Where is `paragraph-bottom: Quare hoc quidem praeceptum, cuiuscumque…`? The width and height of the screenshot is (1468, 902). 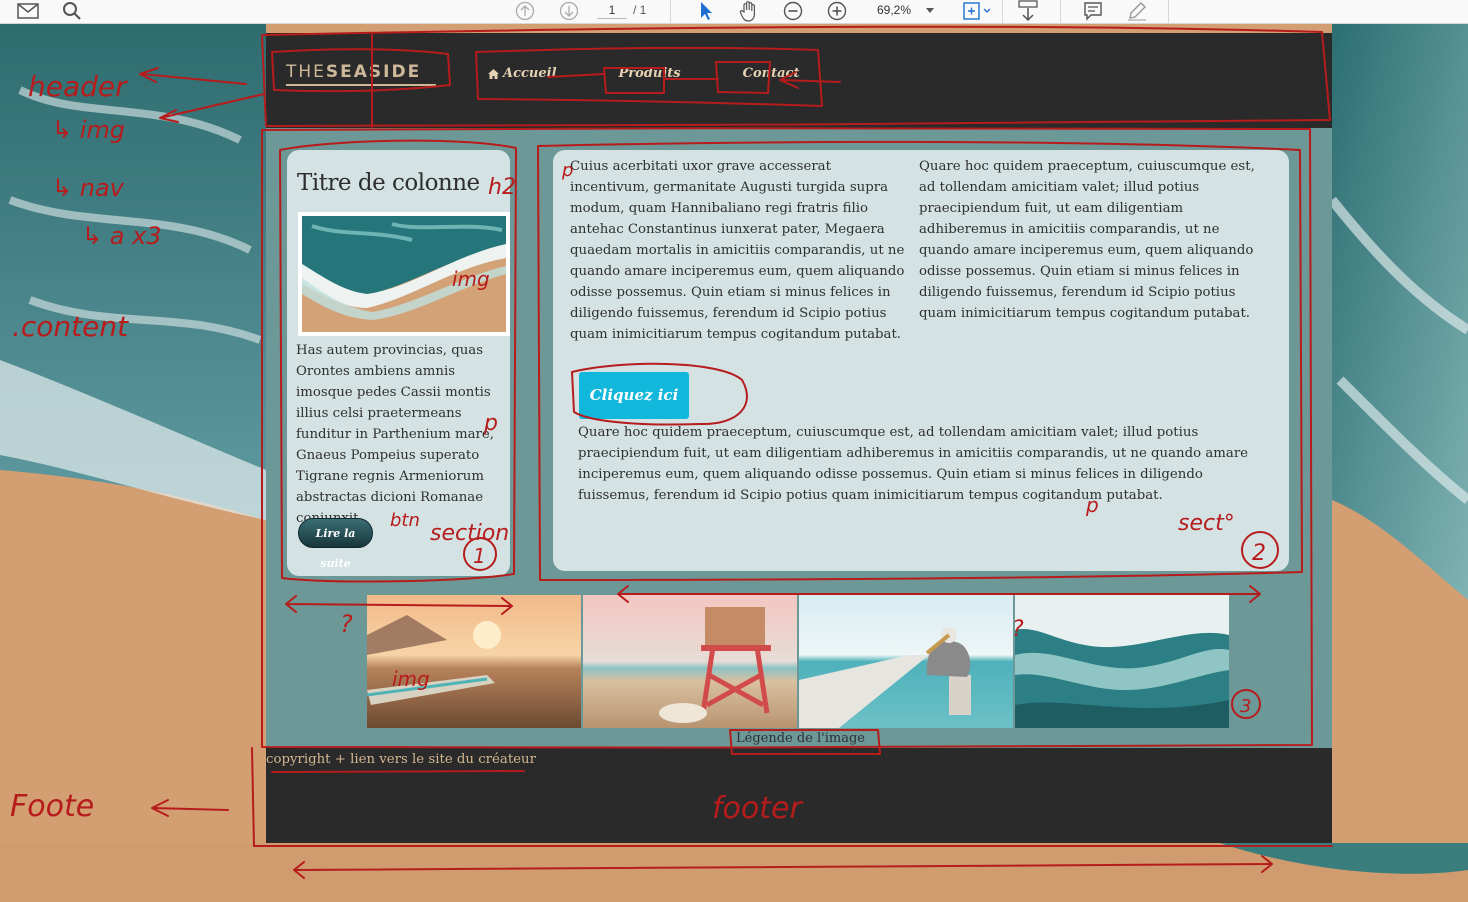
paragraph-bottom: Quare hoc quidem praeceptum, cuiuscumque… is located at coordinates (913, 464).